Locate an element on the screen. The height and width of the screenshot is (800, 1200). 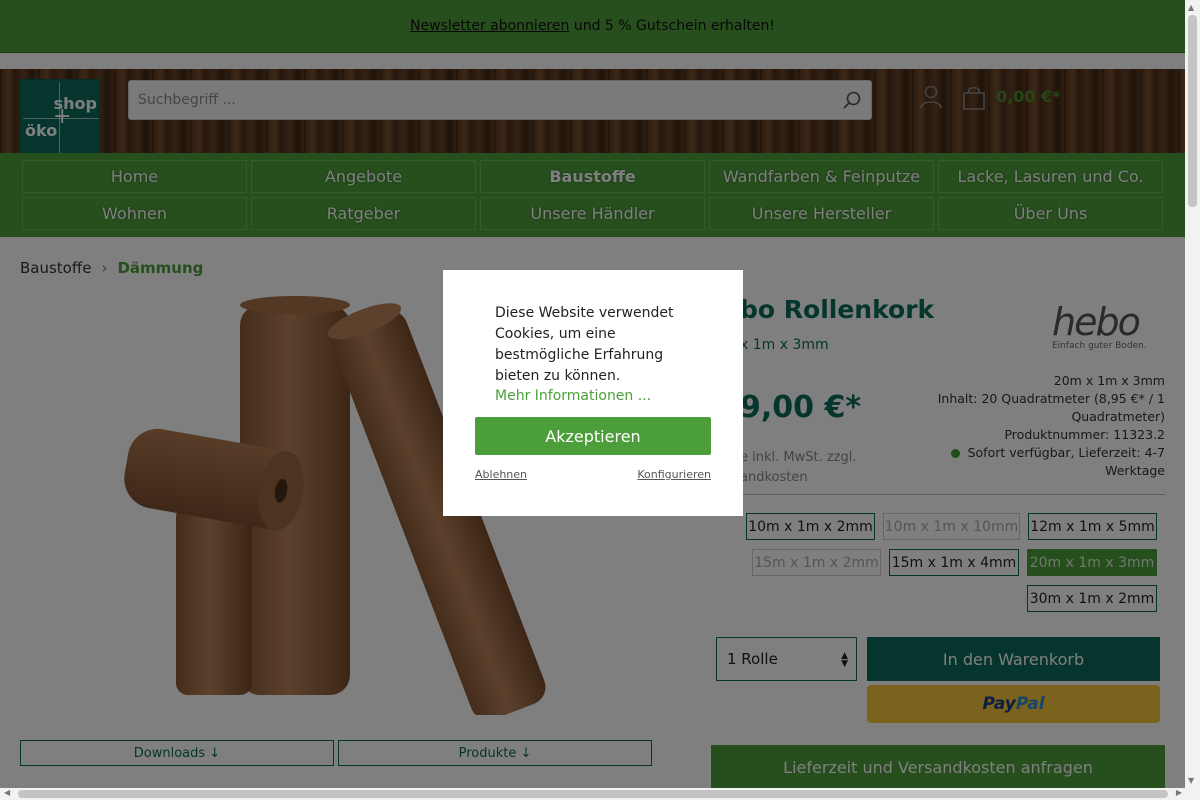
cookie-configure-link: Konfigurieren is located at coordinates (674, 474).